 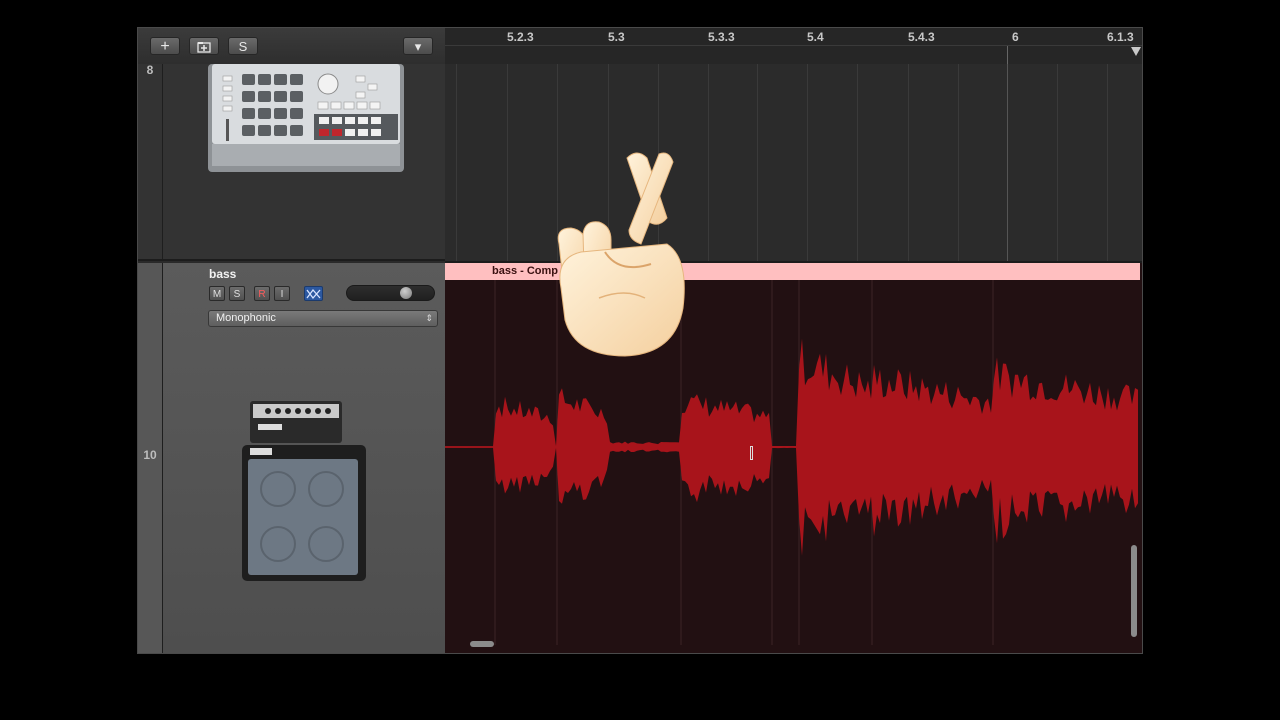 What do you see at coordinates (482, 644) in the screenshot?
I see `horizontal-scrollbar` at bounding box center [482, 644].